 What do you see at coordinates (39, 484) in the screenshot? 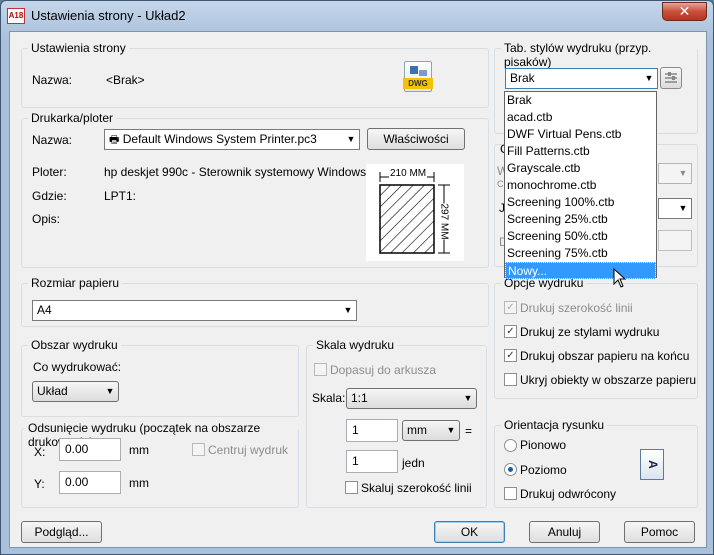
I see `offset-y-label: Y:` at bounding box center [39, 484].